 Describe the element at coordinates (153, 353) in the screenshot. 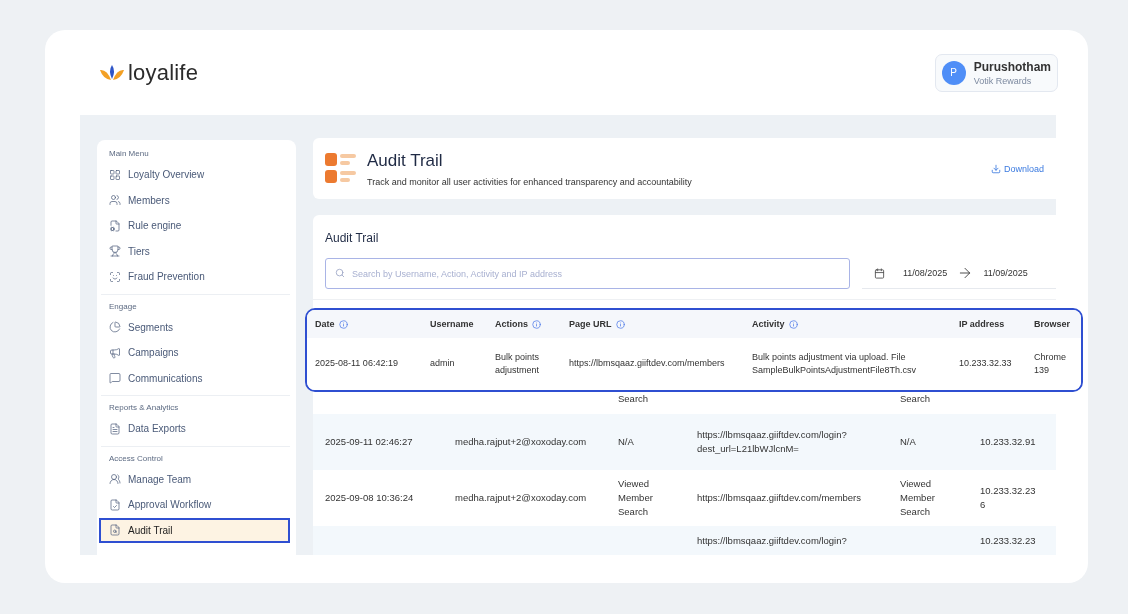

I see `item-label: Campaigns` at that location.